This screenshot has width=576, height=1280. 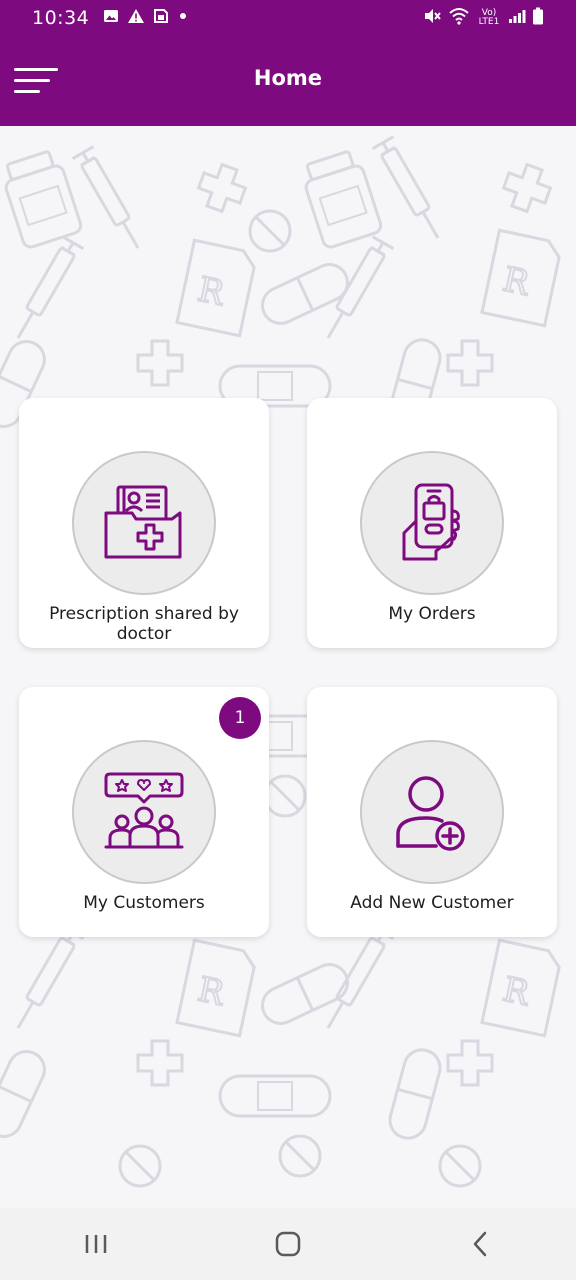 I want to click on status-bar: 10:34 Vo) LTE1, so click(x=288, y=18).